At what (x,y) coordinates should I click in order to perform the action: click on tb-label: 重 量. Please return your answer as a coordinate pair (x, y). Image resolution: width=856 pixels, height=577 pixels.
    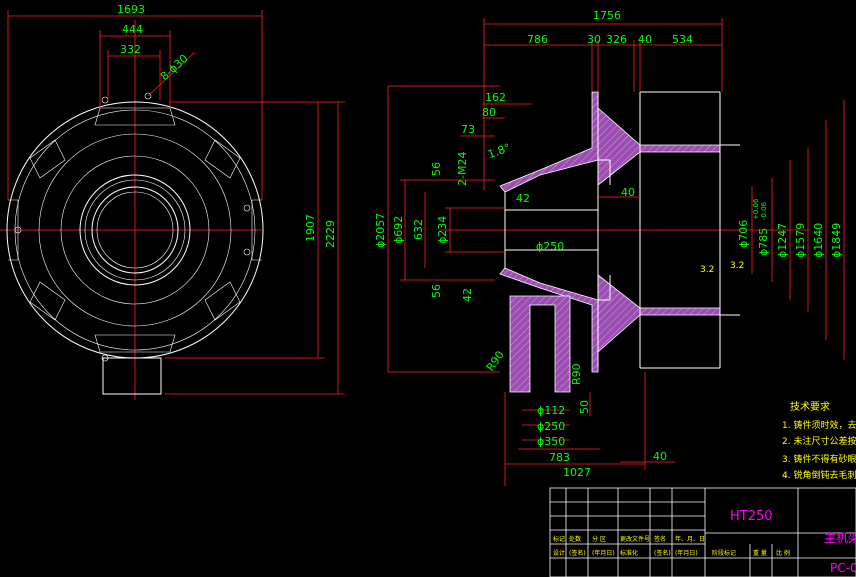
    Looking at the image, I should click on (760, 553).